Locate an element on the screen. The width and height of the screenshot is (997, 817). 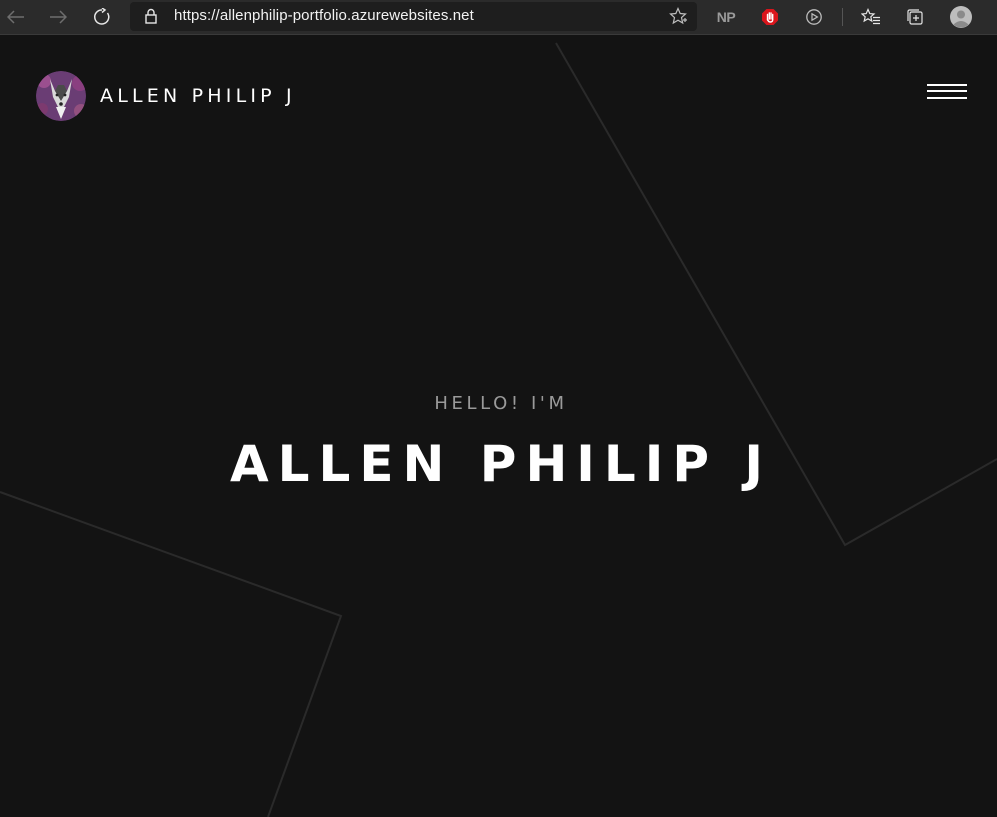
brand-name: ALLEN PHILIP J is located at coordinates (198, 96).